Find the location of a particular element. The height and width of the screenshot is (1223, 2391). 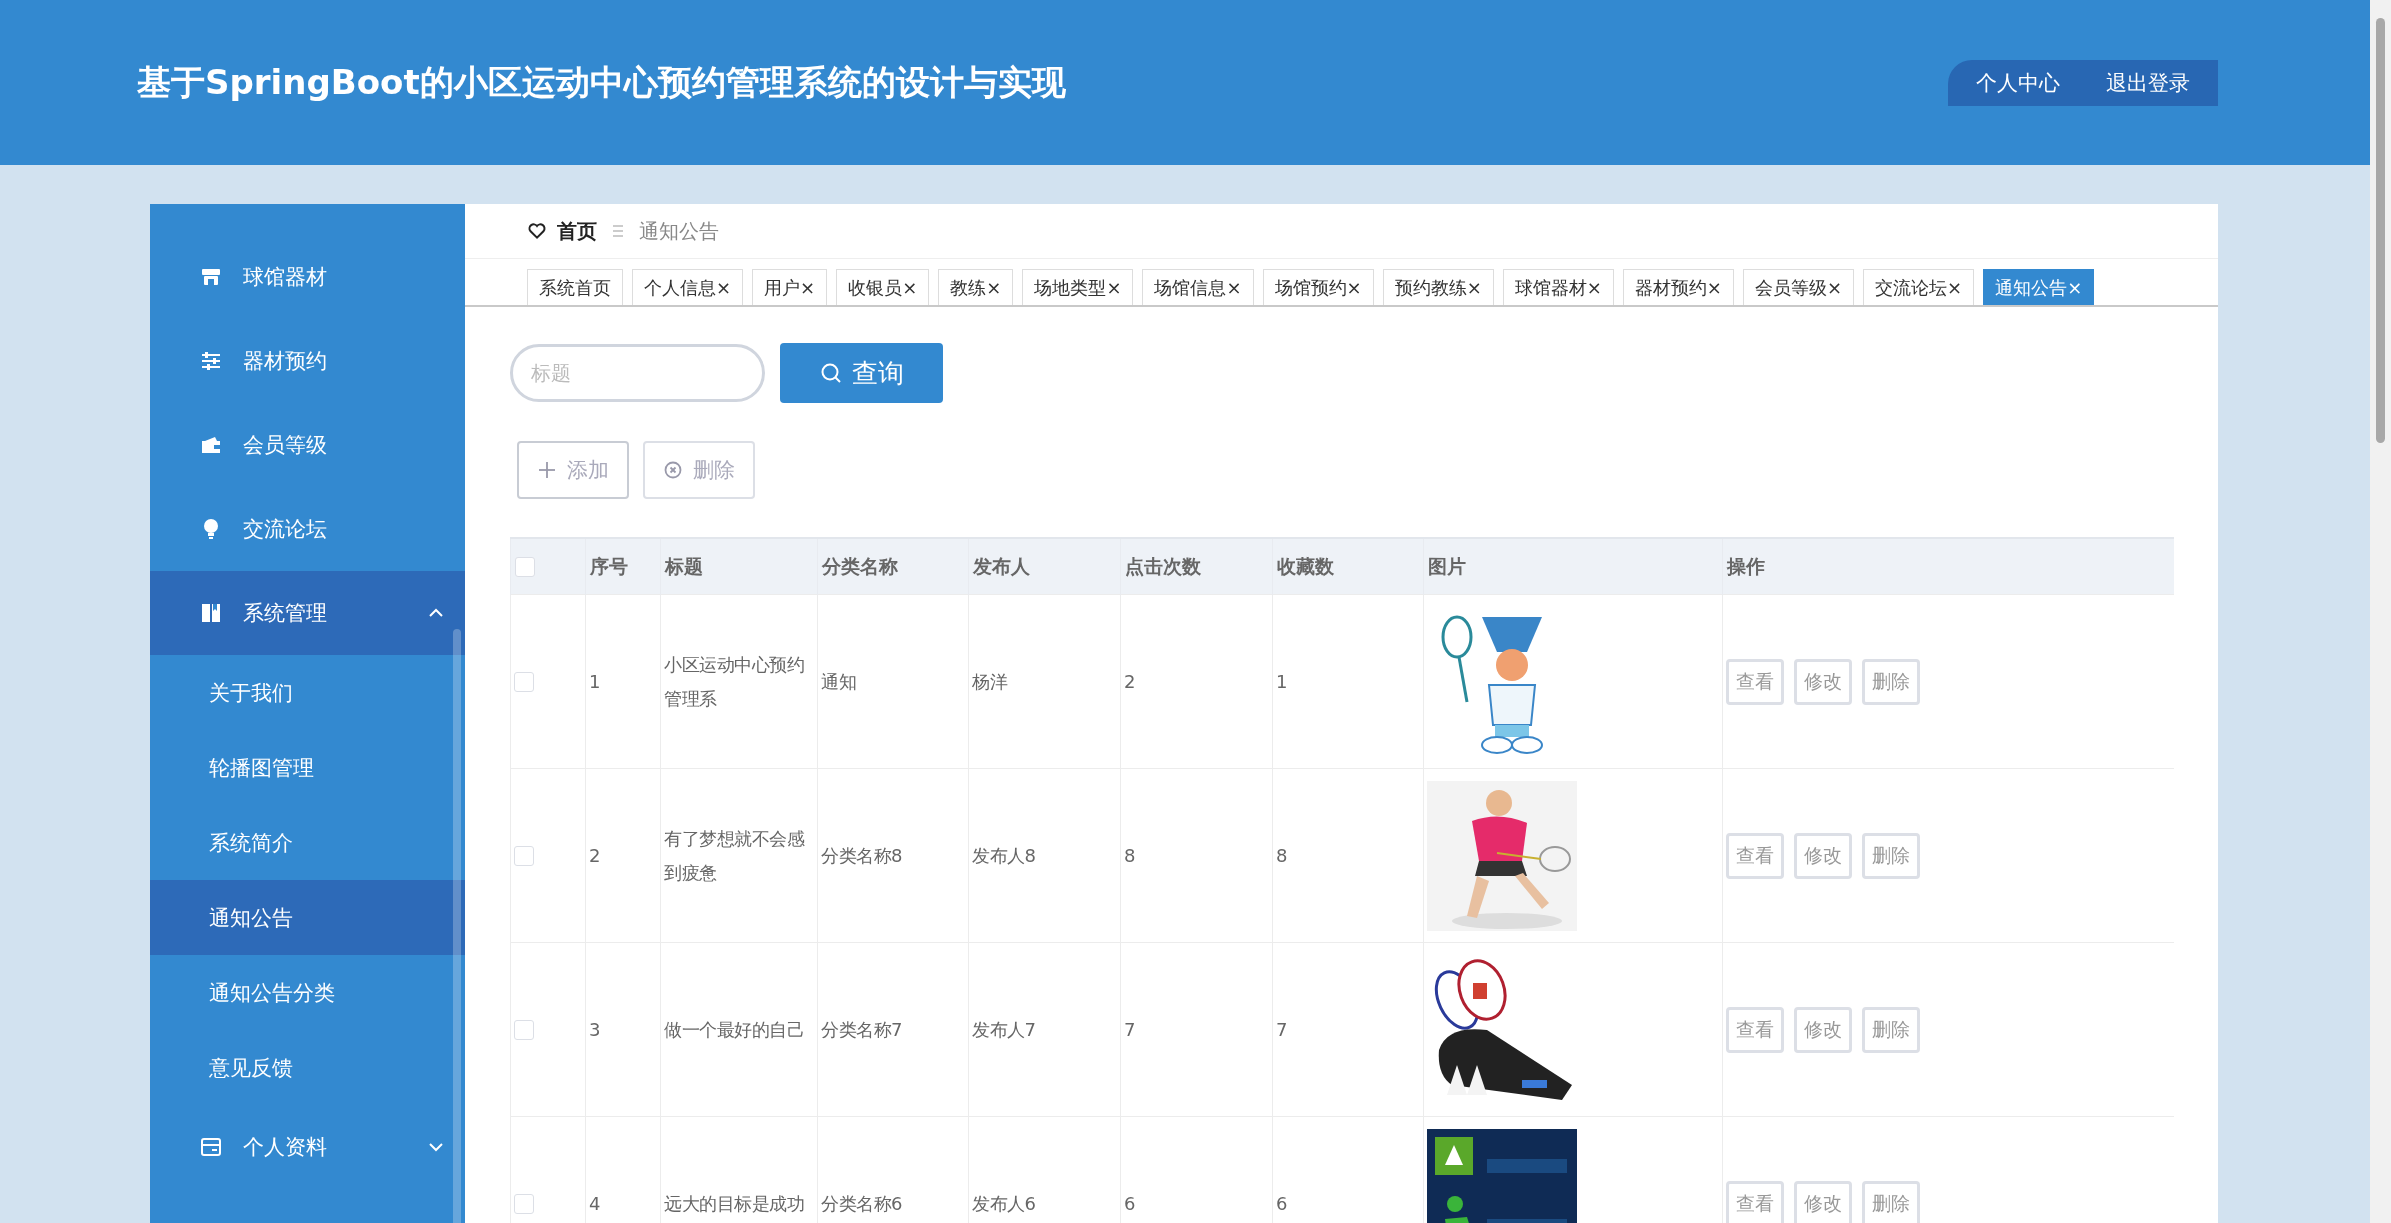

page-tab: 会员等级× is located at coordinates (1798, 287).